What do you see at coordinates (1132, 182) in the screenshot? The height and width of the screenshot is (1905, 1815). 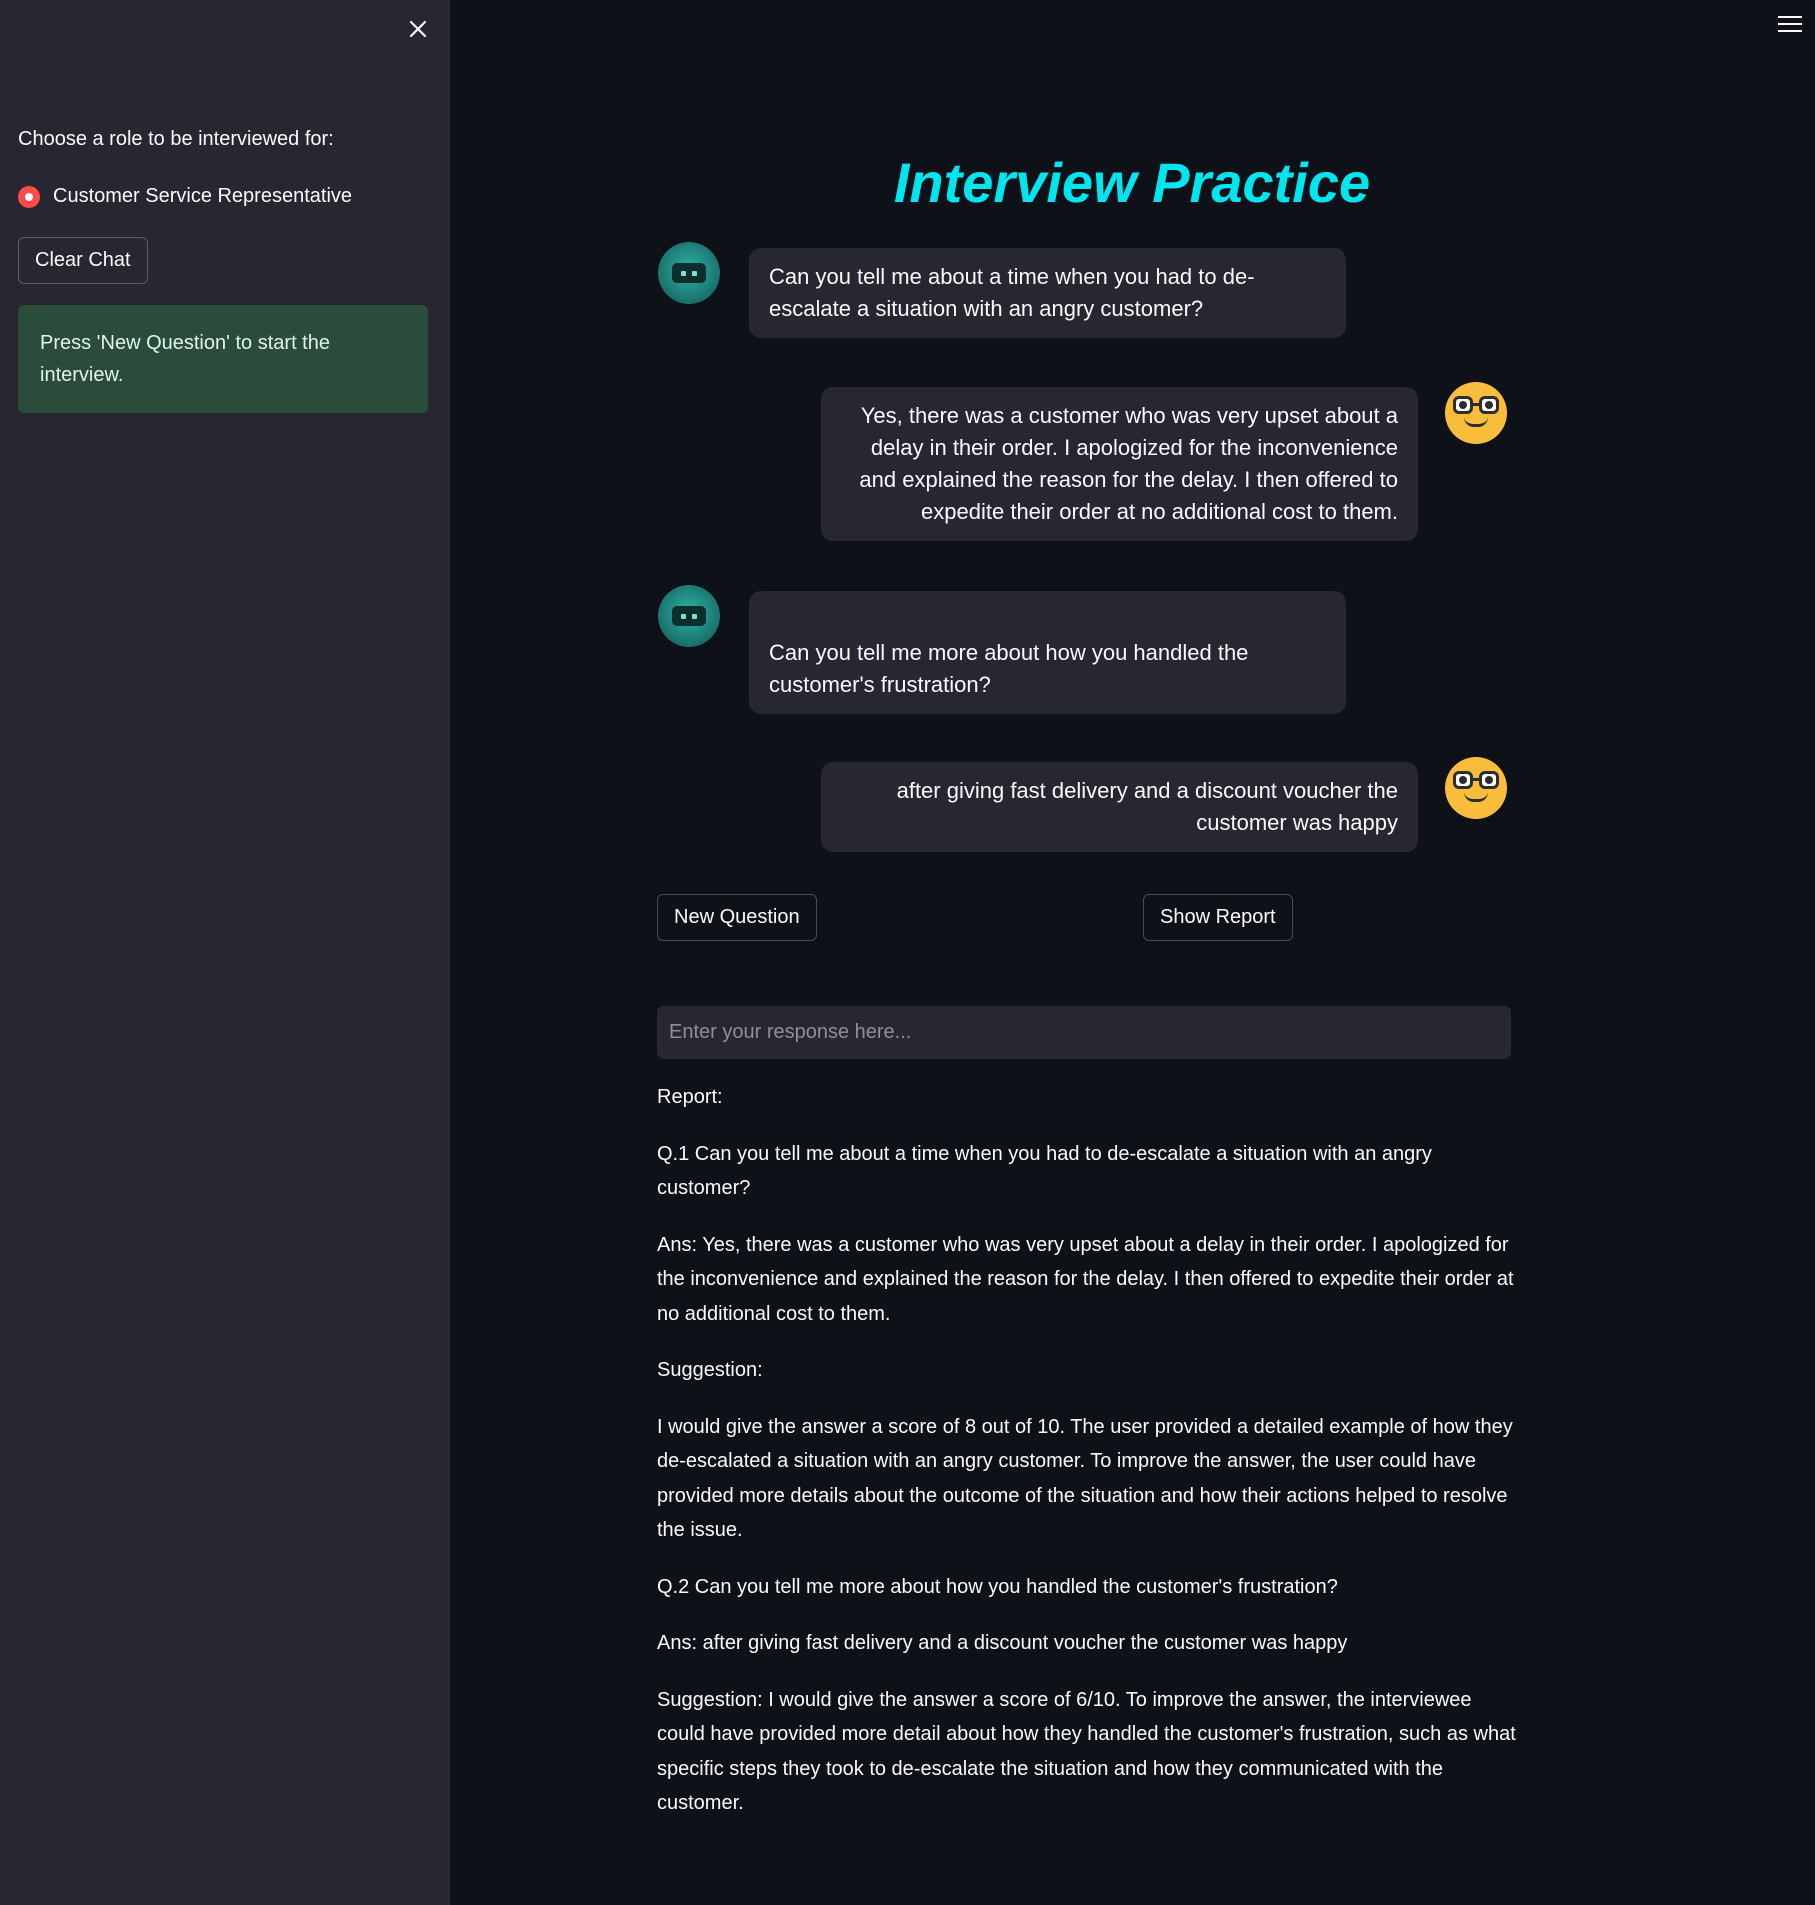 I see `page-title: Interview Practice` at bounding box center [1132, 182].